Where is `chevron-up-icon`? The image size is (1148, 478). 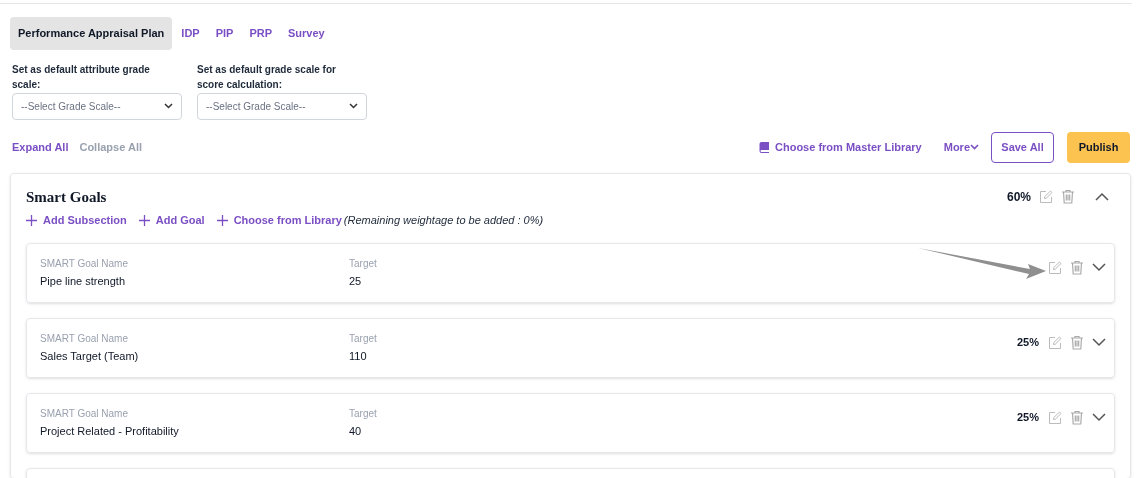 chevron-up-icon is located at coordinates (1102, 197).